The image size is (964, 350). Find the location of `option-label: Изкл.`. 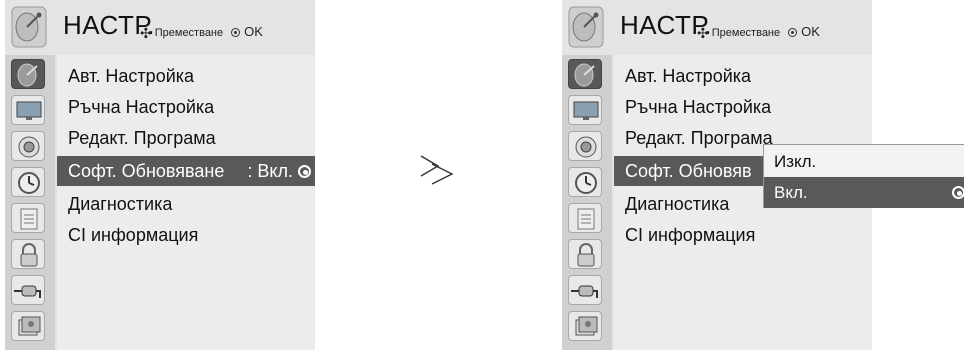

option-label: Изкл. is located at coordinates (795, 161).